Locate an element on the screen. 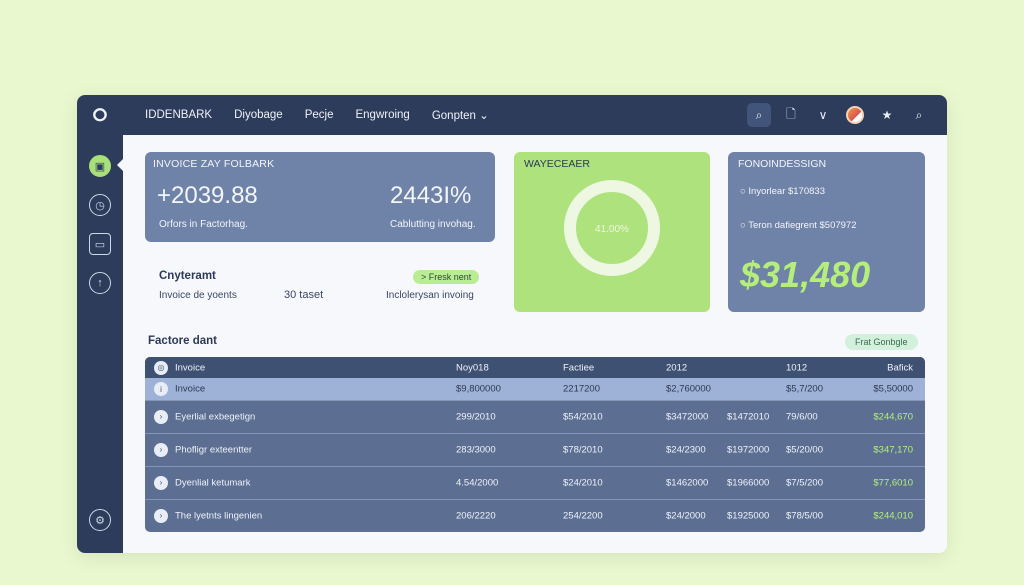 This screenshot has height=585, width=1024. column-header: Factiee is located at coordinates (578, 367).